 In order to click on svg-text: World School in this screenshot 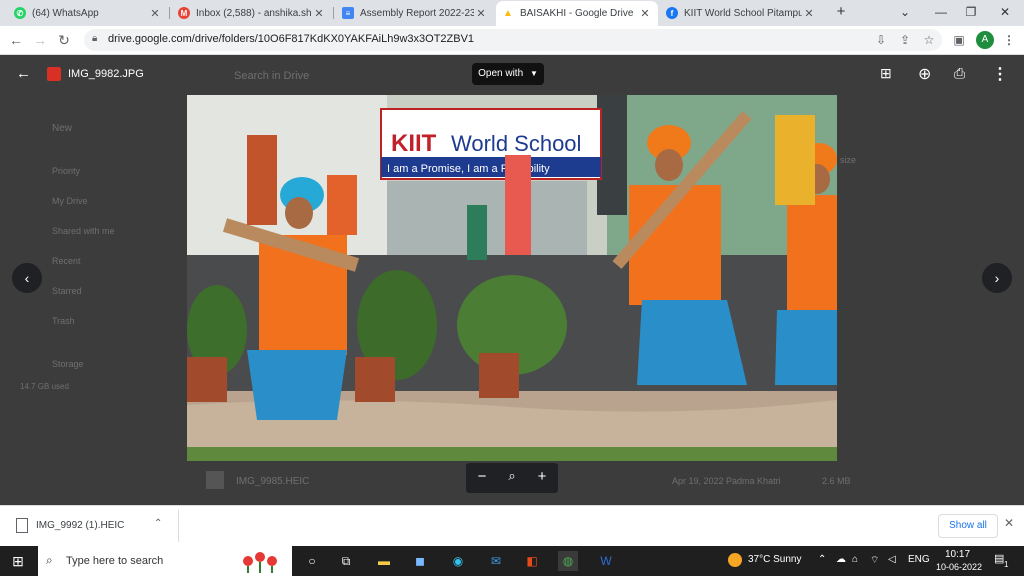, I will do `click(516, 143)`.